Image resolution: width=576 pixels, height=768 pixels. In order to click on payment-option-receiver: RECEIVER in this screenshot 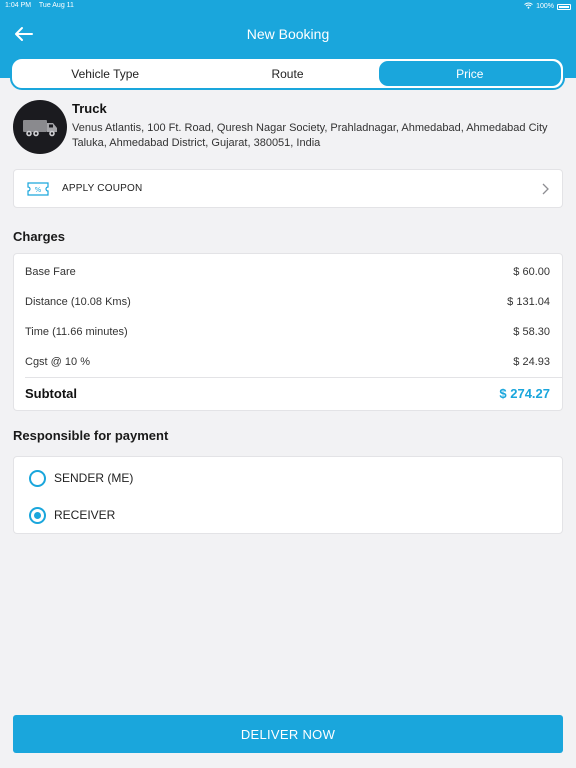, I will do `click(72, 515)`.